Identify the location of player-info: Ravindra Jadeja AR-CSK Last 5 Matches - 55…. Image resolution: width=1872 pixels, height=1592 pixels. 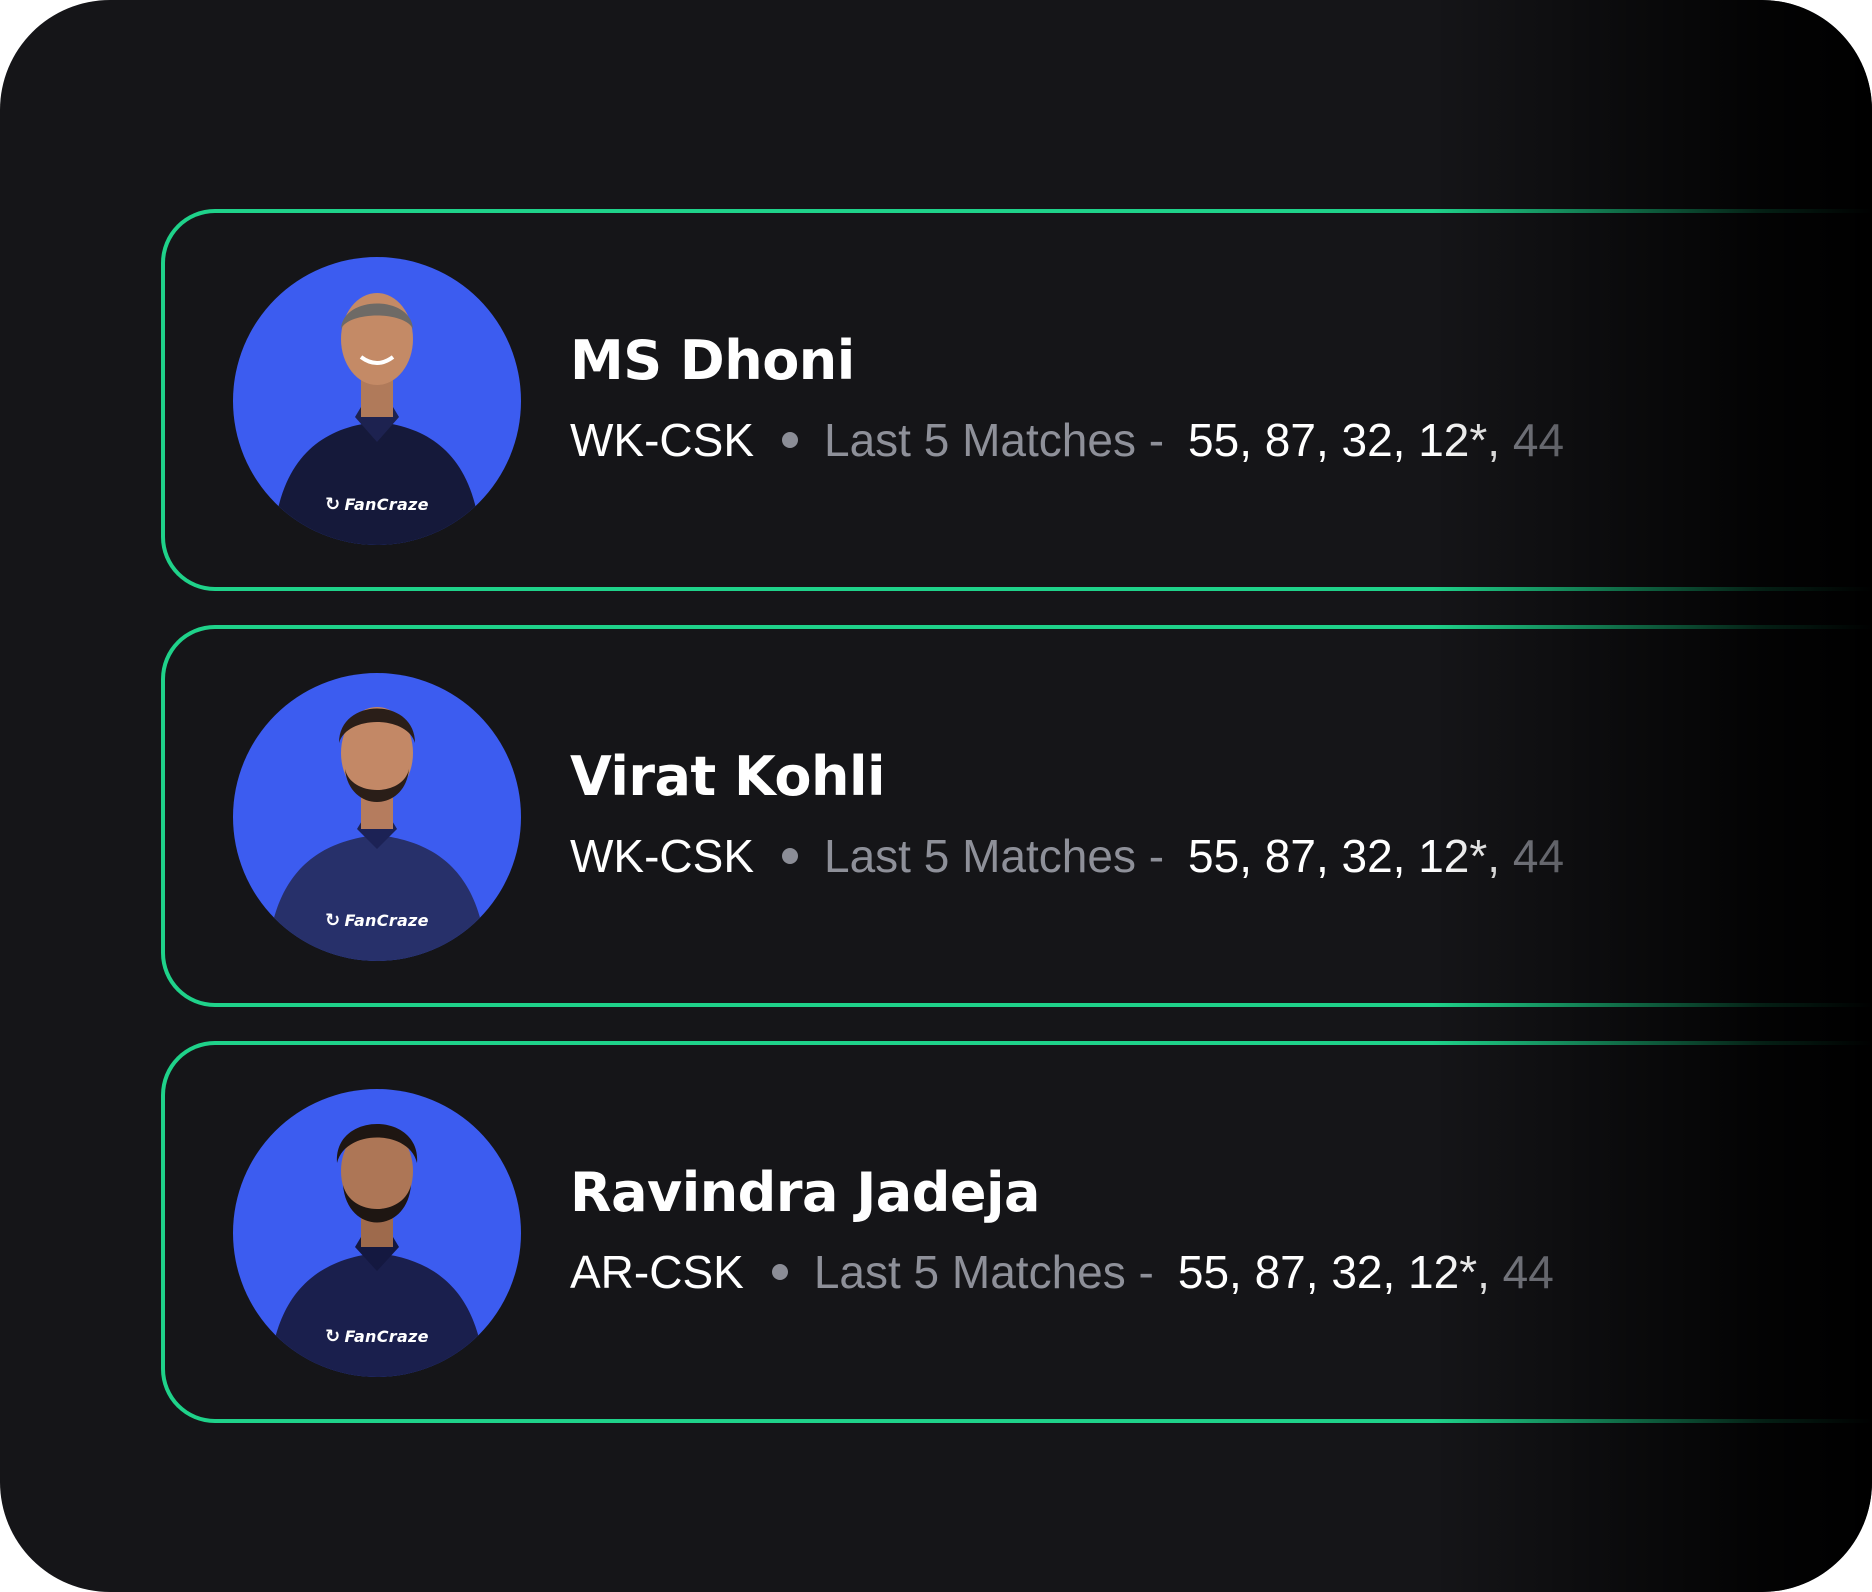
(1062, 1230).